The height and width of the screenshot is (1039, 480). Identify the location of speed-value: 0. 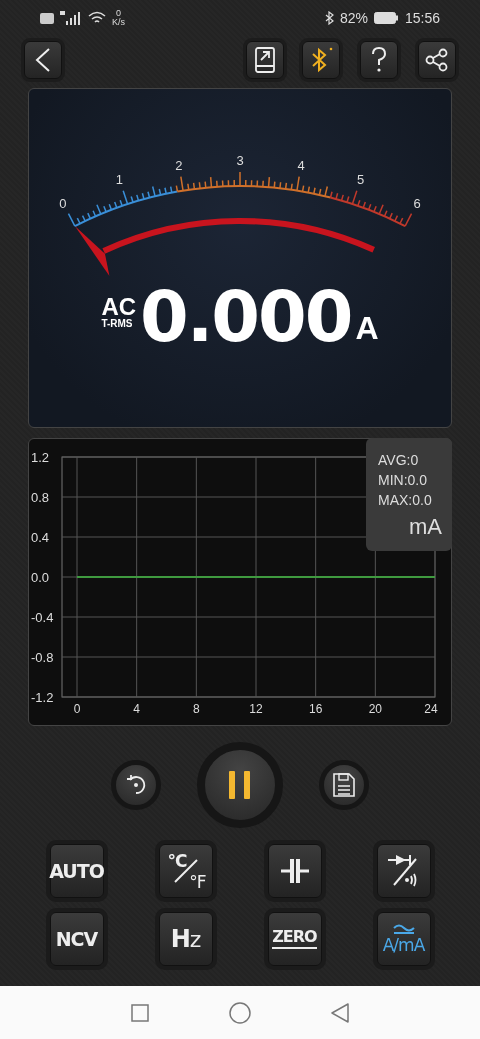
(118, 13).